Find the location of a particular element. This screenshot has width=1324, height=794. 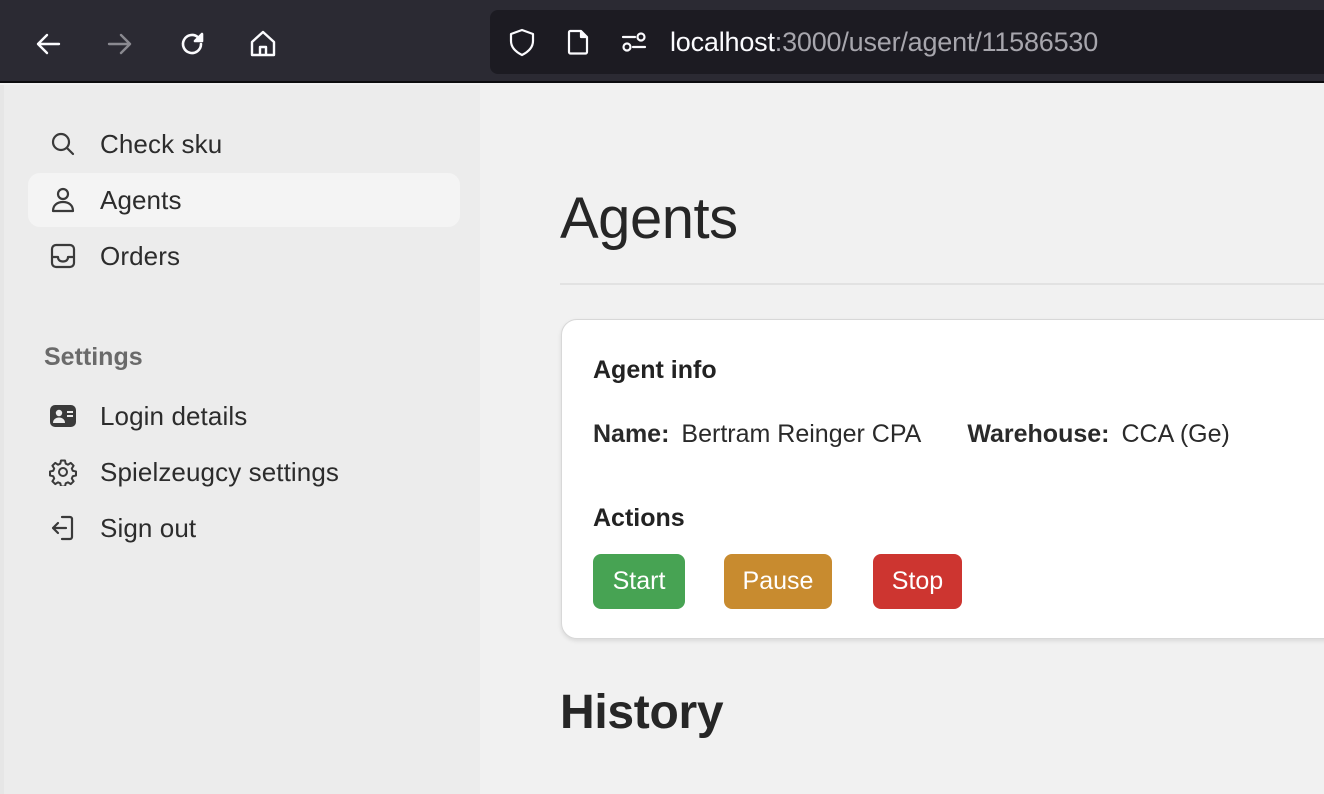

sliders-icon is located at coordinates (634, 42).